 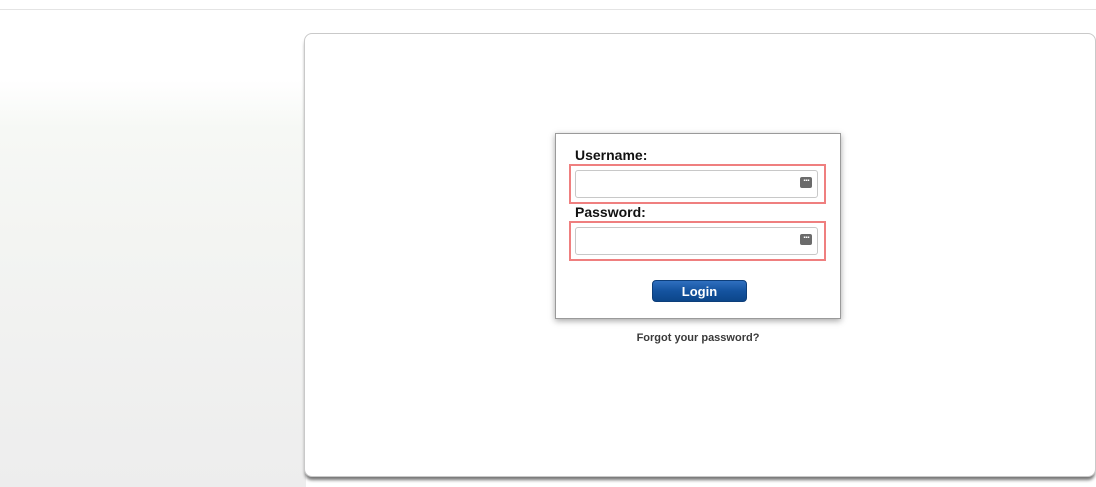 What do you see at coordinates (699, 291) in the screenshot?
I see `login-button: Login` at bounding box center [699, 291].